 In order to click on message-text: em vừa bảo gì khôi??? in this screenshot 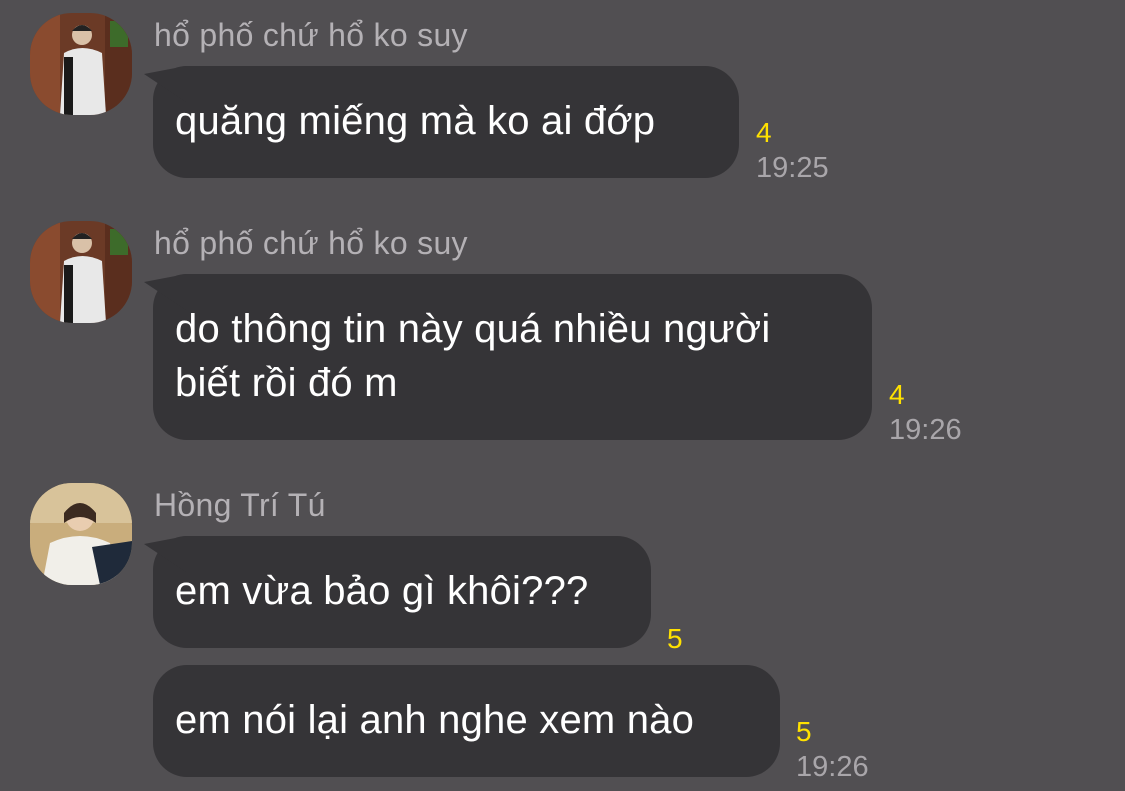, I will do `click(382, 591)`.